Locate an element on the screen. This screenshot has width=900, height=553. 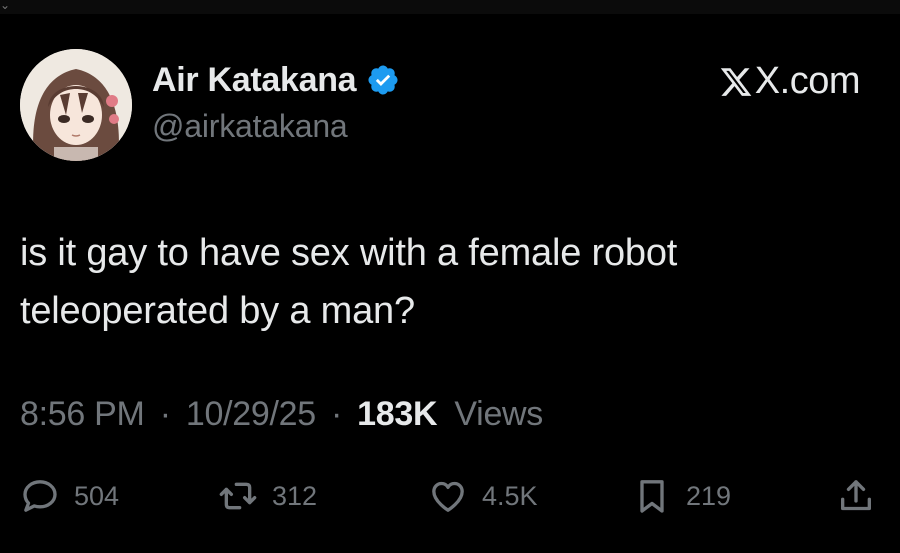
brand-watermark: X.com is located at coordinates (790, 81).